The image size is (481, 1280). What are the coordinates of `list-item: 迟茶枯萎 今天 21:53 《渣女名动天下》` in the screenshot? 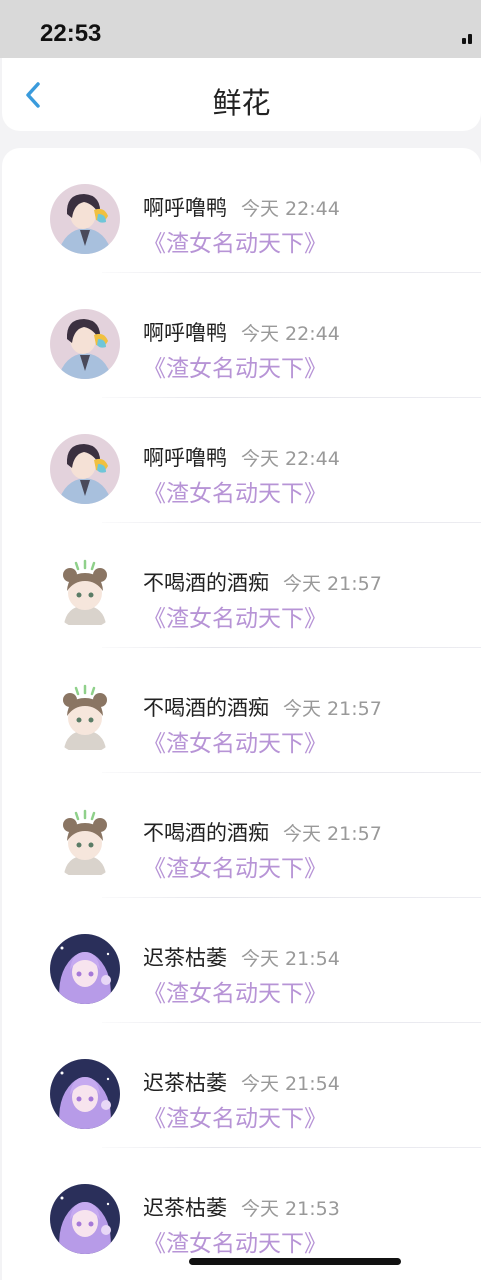 It's located at (241, 1210).